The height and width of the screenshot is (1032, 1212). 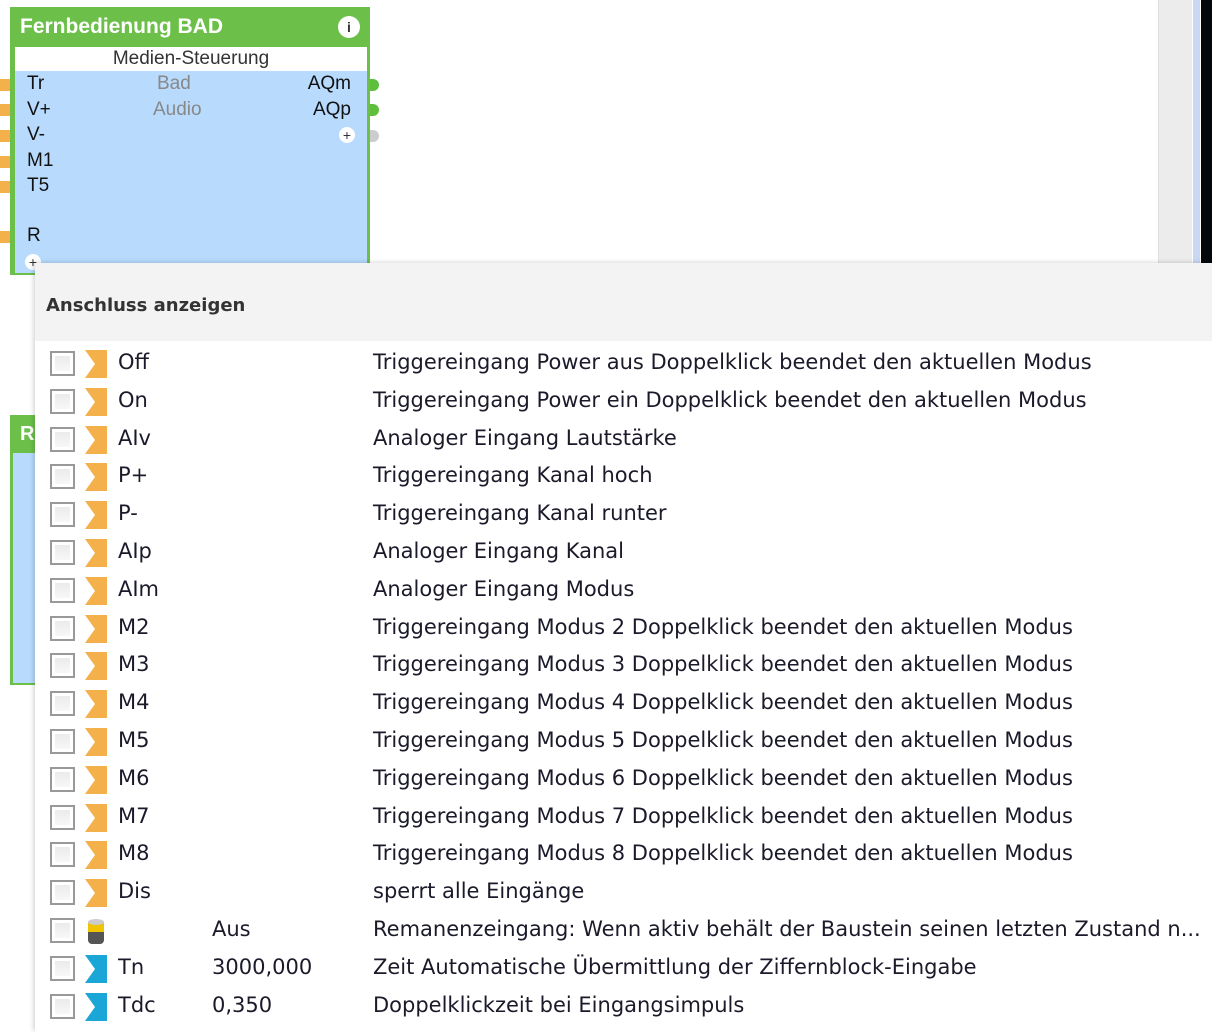 I want to click on input-pin: R, so click(x=34, y=236).